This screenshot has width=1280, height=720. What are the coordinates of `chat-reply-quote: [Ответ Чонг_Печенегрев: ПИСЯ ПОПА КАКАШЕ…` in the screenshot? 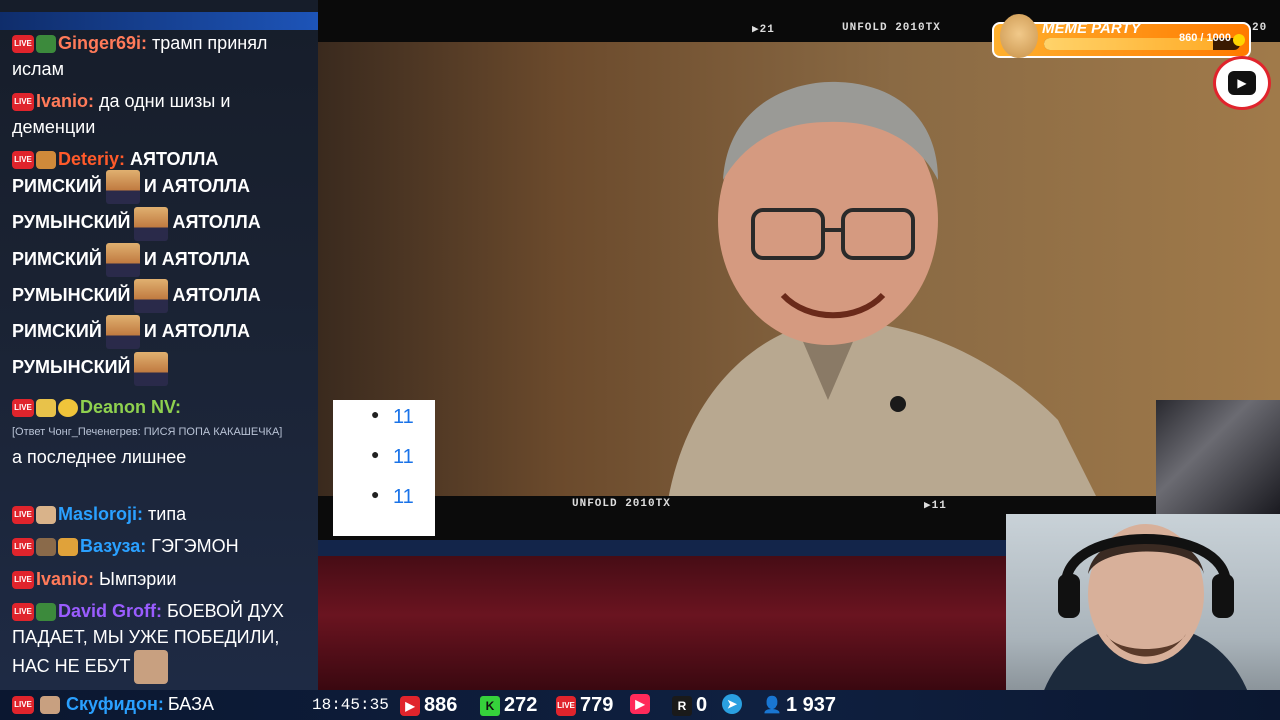 It's located at (147, 432).